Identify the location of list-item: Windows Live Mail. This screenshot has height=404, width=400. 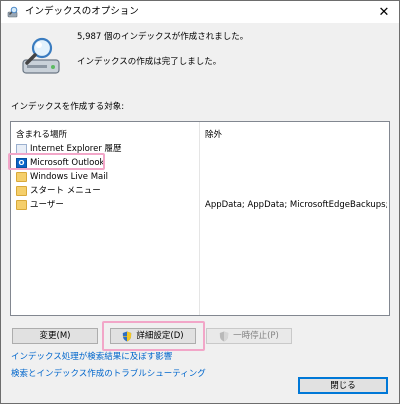
(200, 177).